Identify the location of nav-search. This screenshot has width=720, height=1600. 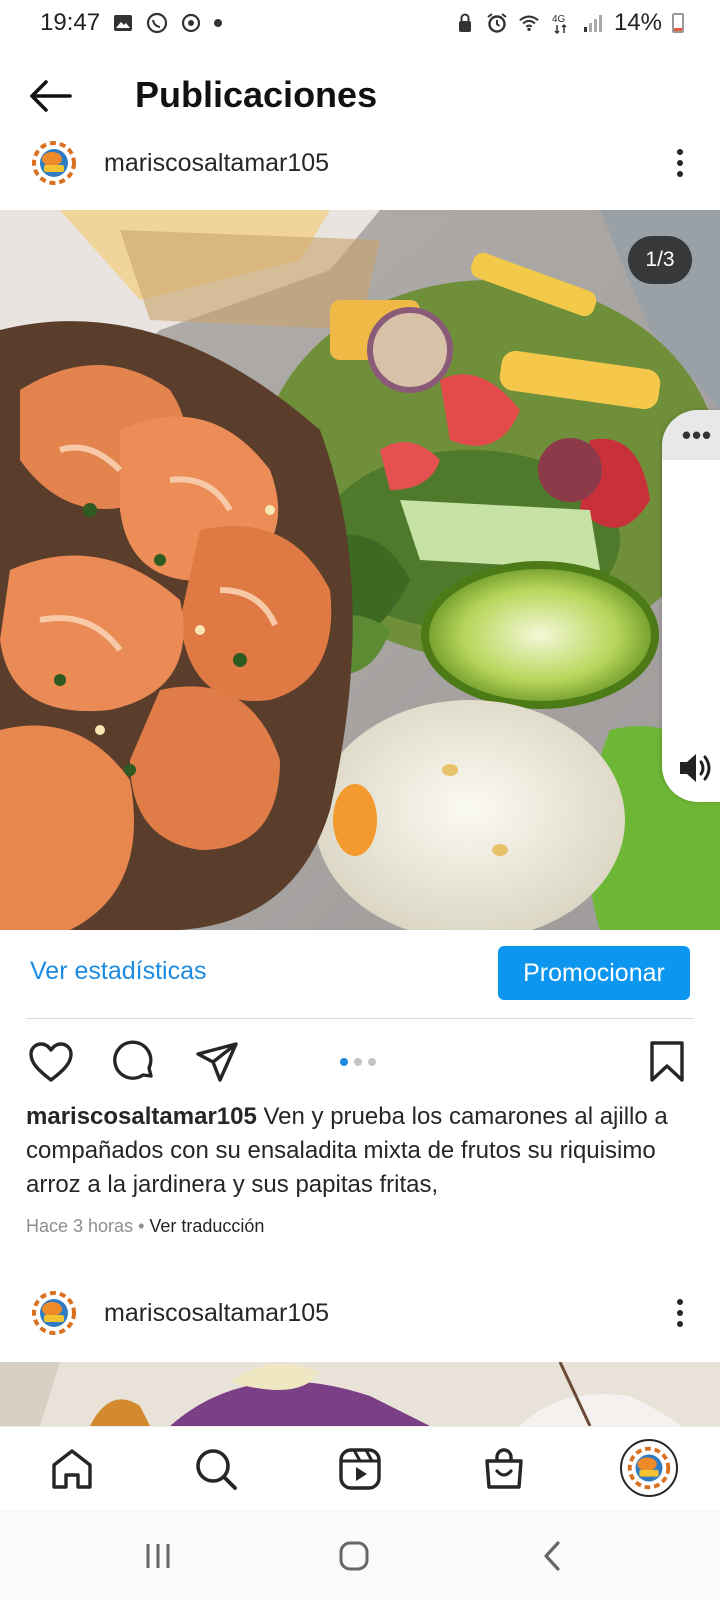
(216, 1469).